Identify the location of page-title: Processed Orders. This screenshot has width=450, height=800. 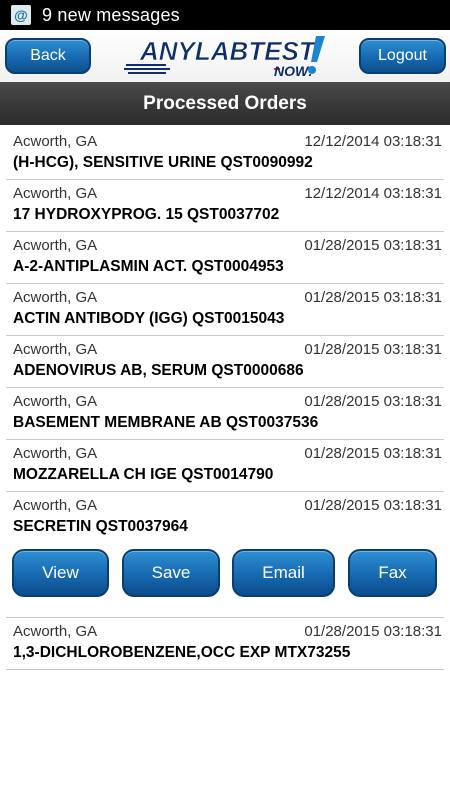
(225, 103).